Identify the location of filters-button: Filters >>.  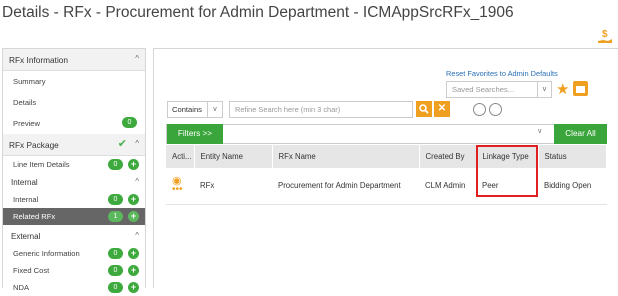
(195, 134).